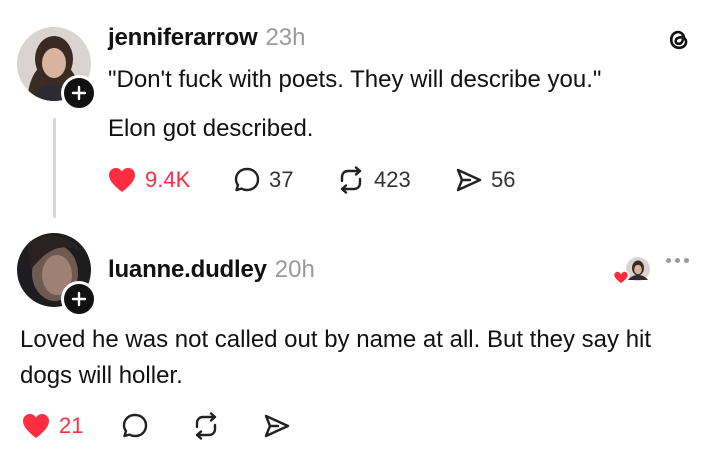  I want to click on post-text-line: Elon got described., so click(211, 128).